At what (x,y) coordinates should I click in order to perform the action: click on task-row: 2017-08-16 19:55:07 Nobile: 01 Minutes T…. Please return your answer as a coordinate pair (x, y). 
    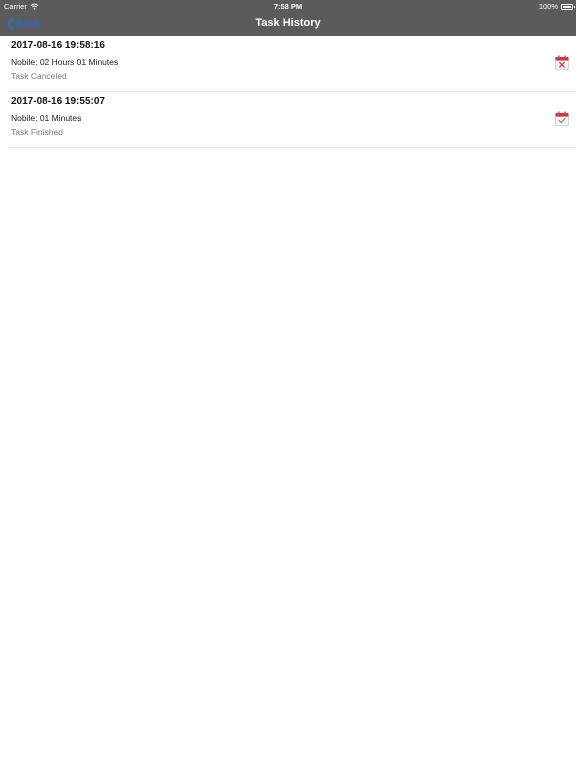
    Looking at the image, I should click on (288, 120).